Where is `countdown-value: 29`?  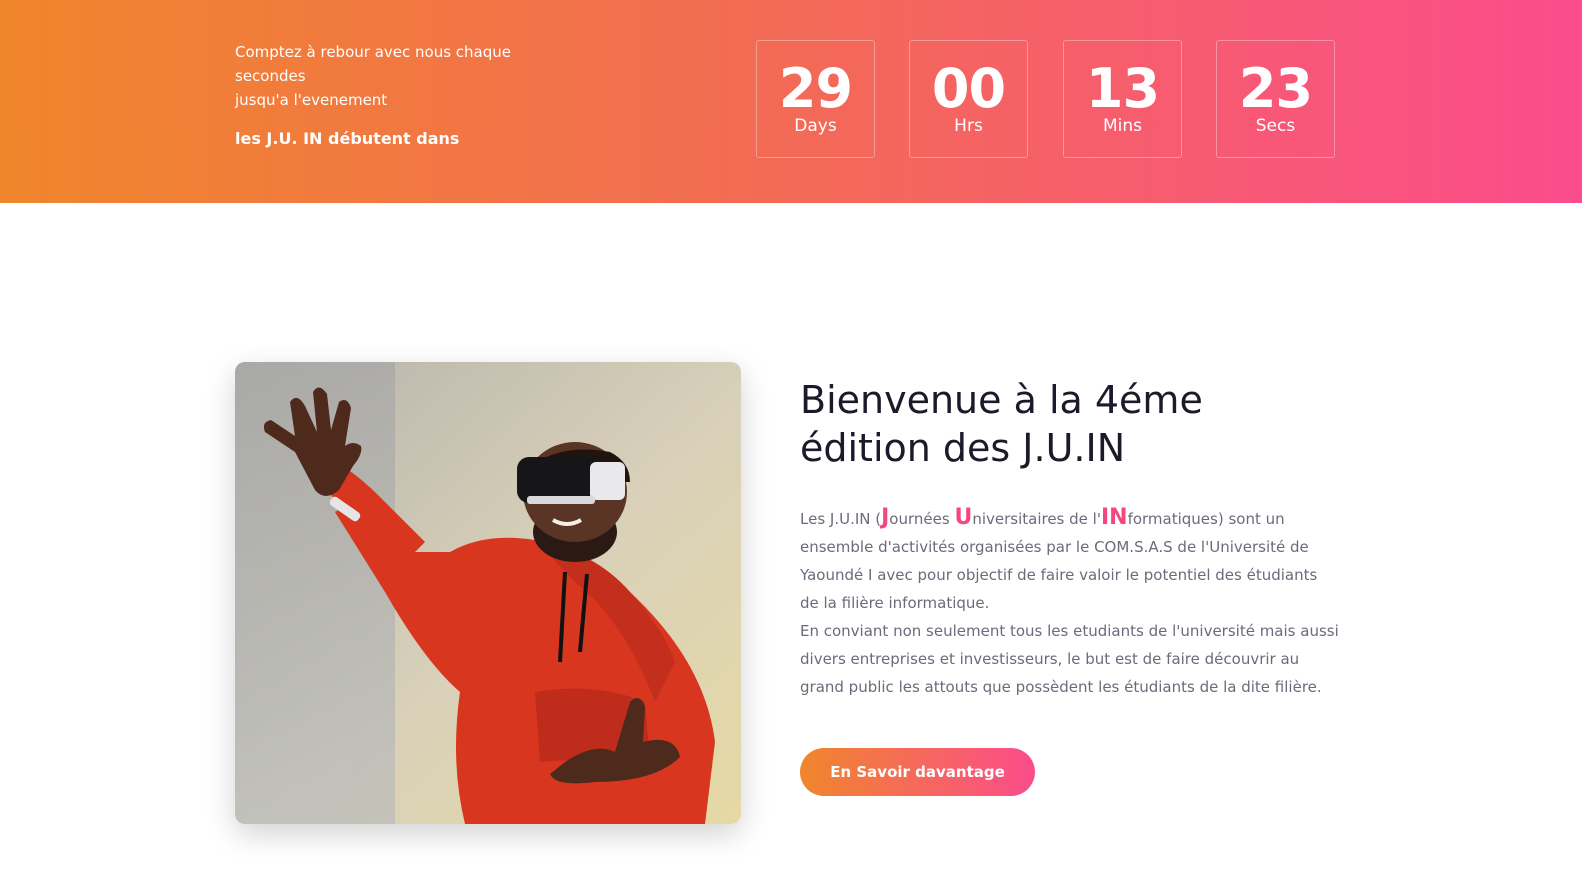 countdown-value: 29 is located at coordinates (815, 88).